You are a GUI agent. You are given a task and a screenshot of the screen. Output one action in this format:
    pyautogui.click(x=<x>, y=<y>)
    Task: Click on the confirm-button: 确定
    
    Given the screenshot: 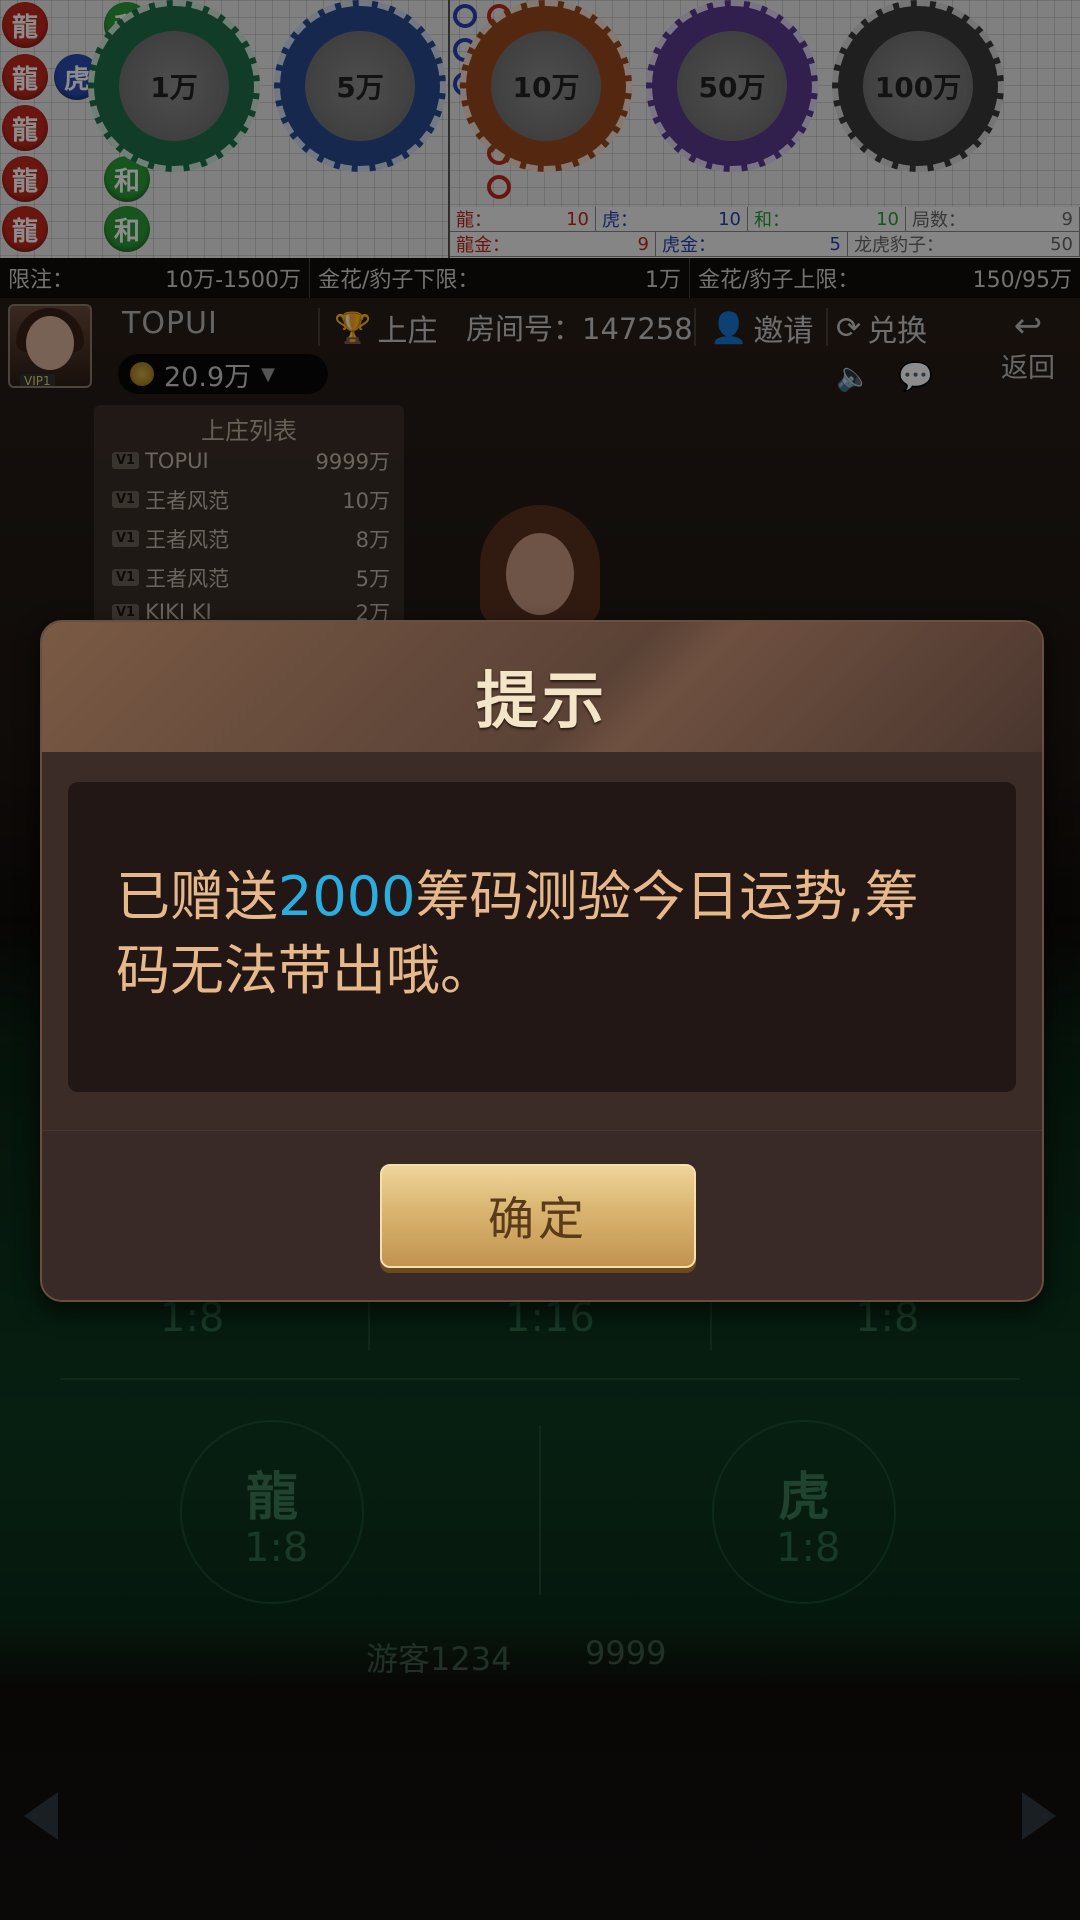 What is the action you would take?
    pyautogui.click(x=538, y=1216)
    